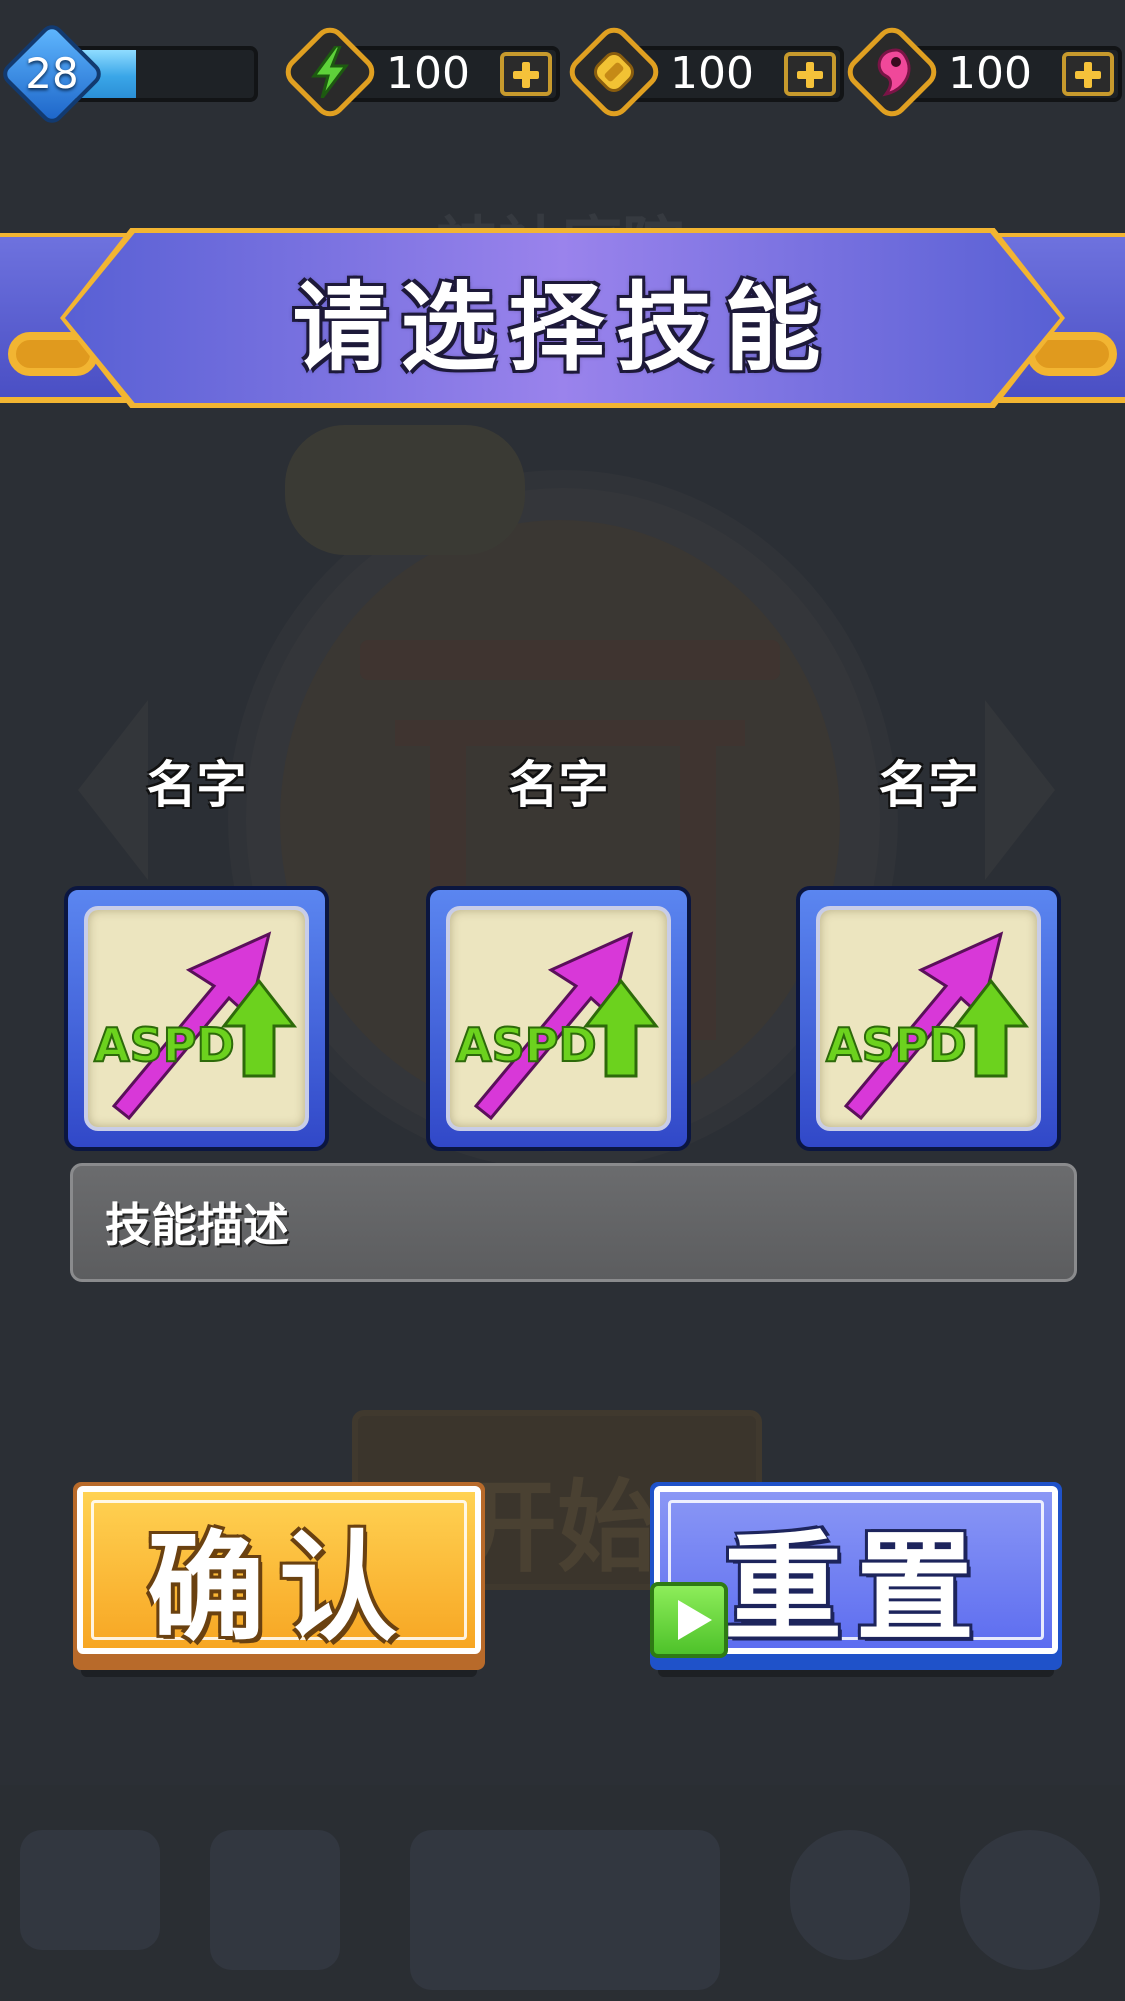  What do you see at coordinates (856, 1579) in the screenshot?
I see `reset-button: 重置` at bounding box center [856, 1579].